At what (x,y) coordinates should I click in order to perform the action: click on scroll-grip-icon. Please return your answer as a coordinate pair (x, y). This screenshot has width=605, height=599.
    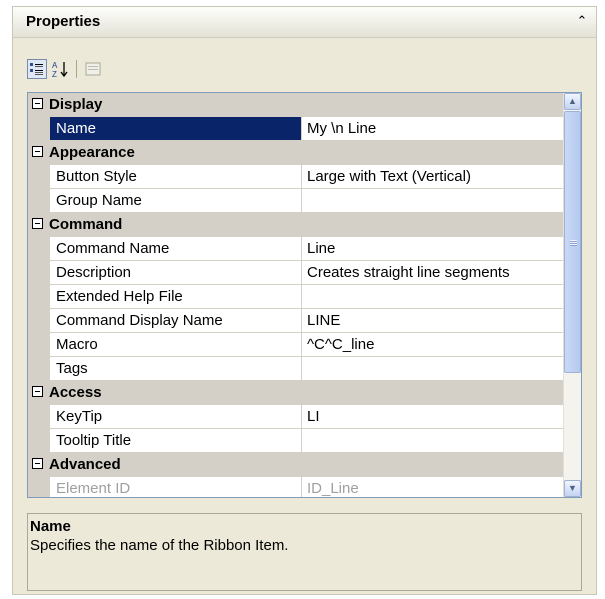
    Looking at the image, I should click on (573, 243).